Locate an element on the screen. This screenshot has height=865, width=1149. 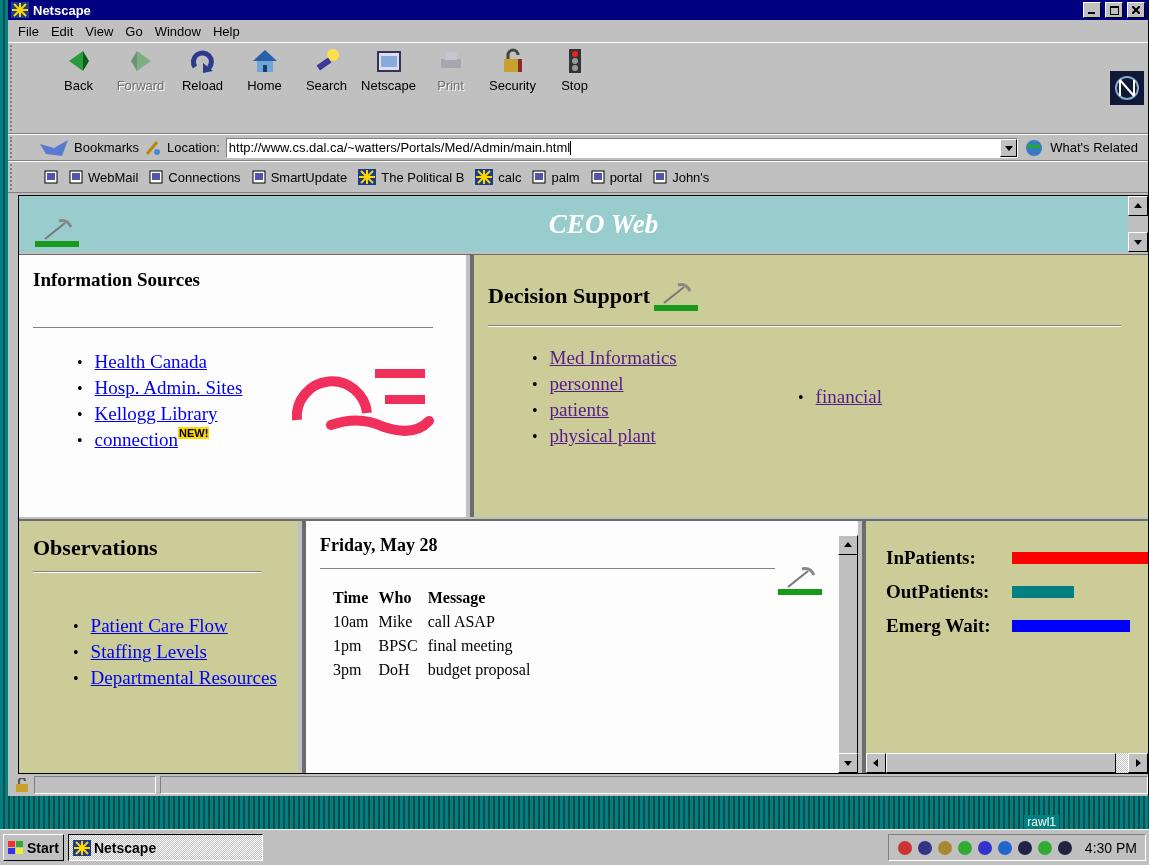
close-button is located at coordinates (1136, 10).